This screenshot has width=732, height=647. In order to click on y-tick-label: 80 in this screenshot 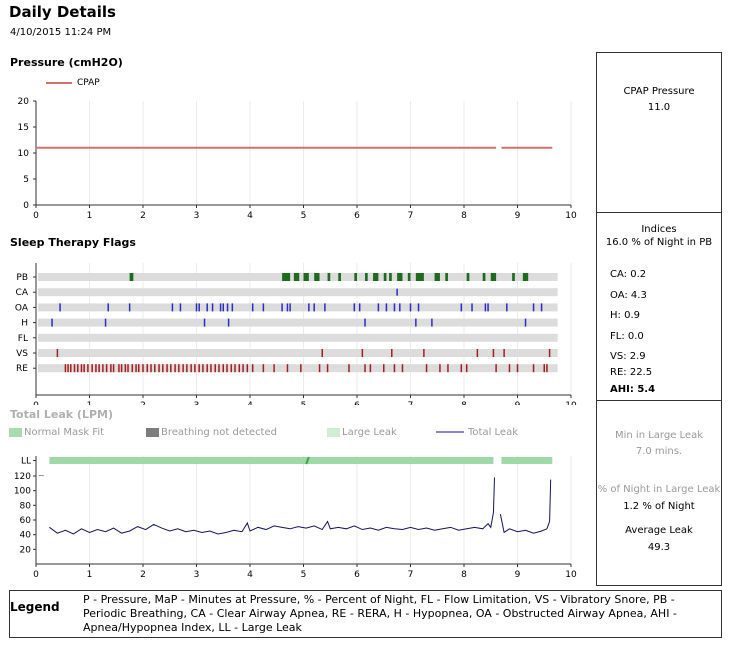, I will do `click(26, 506)`.